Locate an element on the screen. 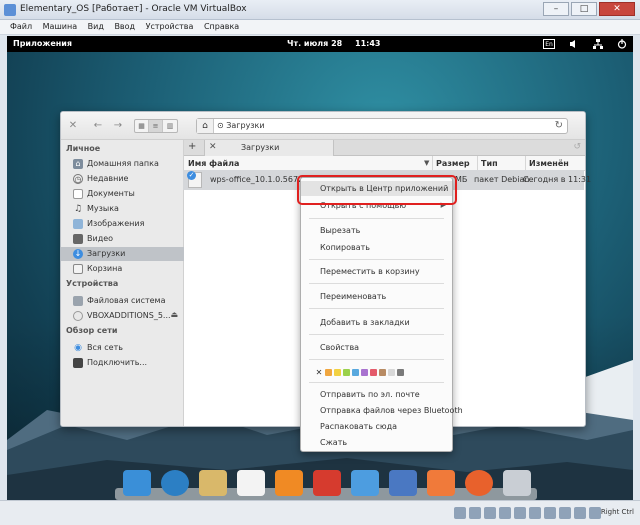 This screenshot has height=525, width=640. menu-view: Вид is located at coordinates (96, 26).